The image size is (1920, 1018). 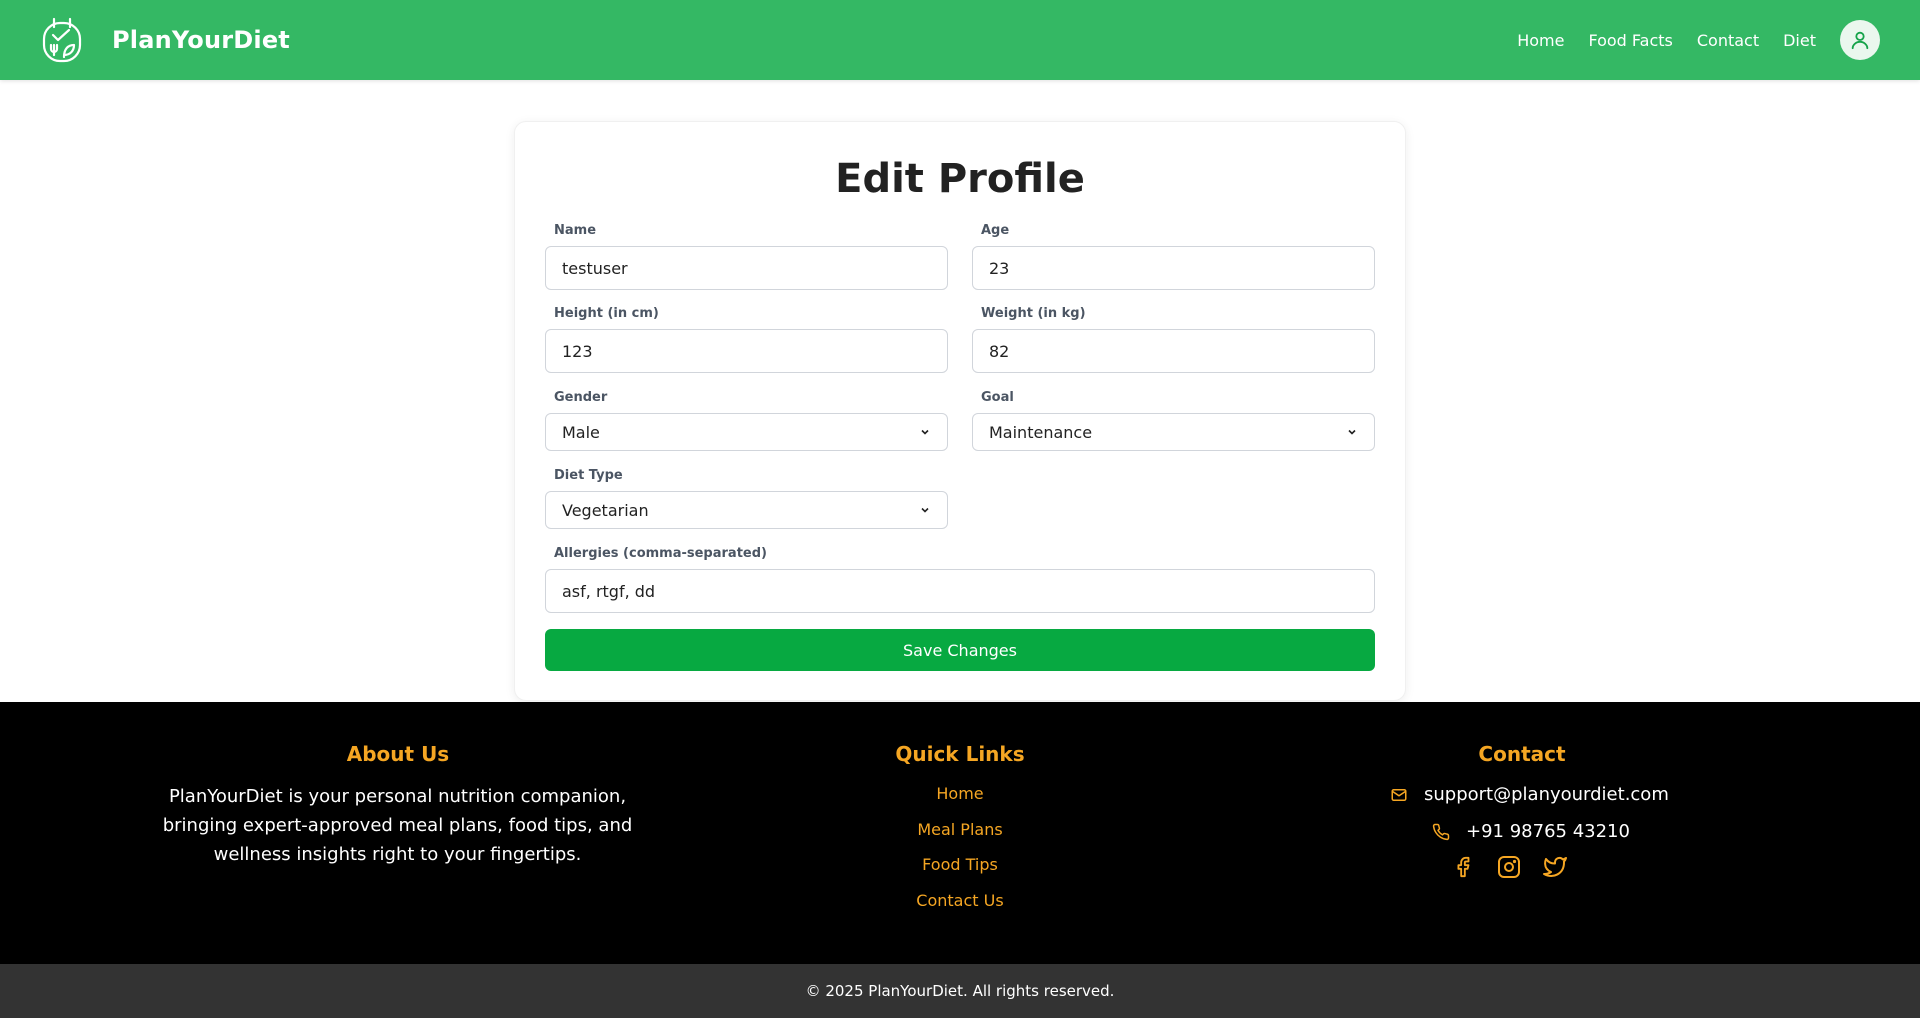 What do you see at coordinates (581, 432) in the screenshot?
I see `gender-selected-value: Male` at bounding box center [581, 432].